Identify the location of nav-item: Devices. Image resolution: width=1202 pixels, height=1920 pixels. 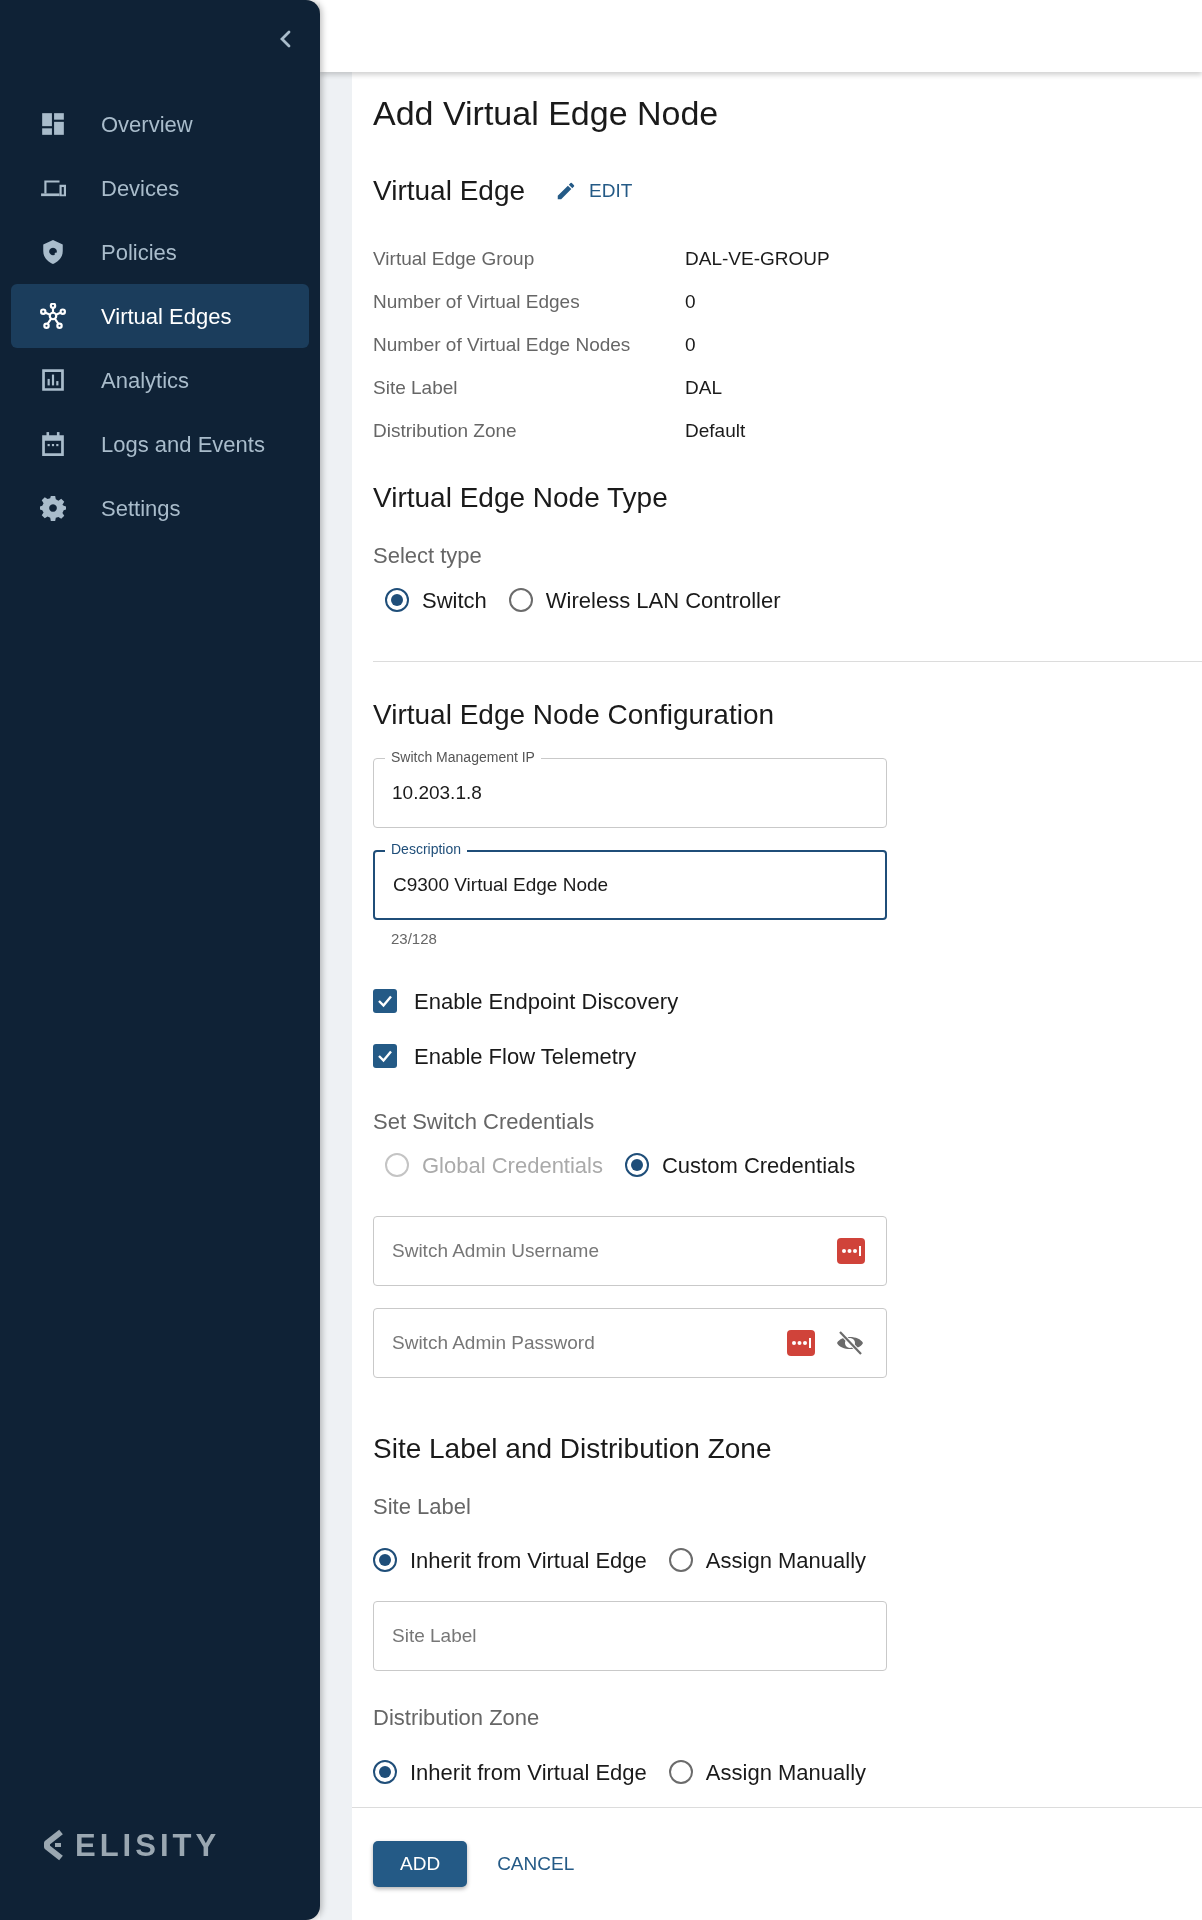
(160, 188).